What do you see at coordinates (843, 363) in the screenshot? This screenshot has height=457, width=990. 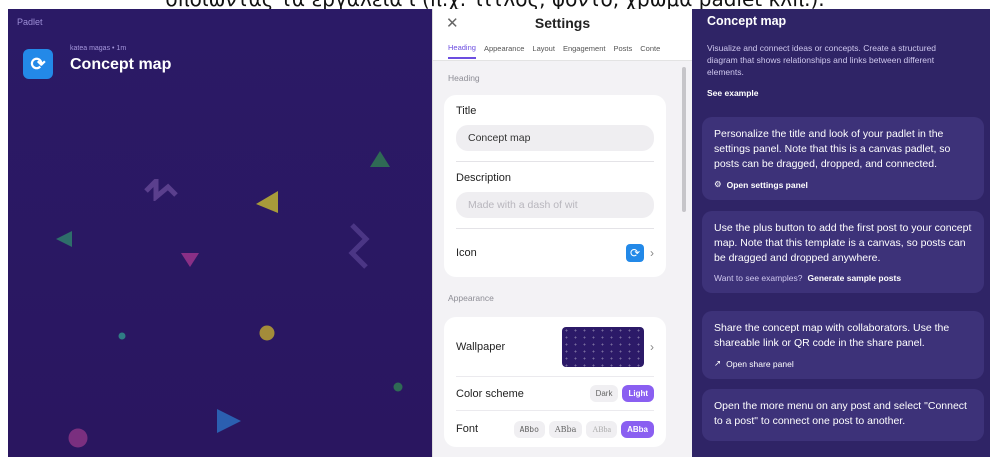 I see `open-share-panel-button: ↗ Open share panel` at bounding box center [843, 363].